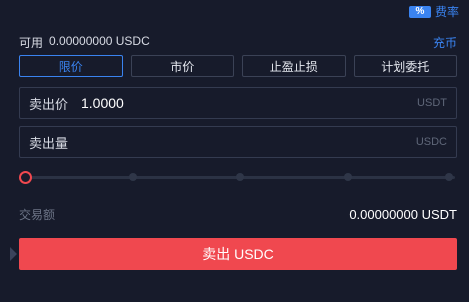 The image size is (469, 302). I want to click on sell-price-field: 卖出价 USDT, so click(238, 103).